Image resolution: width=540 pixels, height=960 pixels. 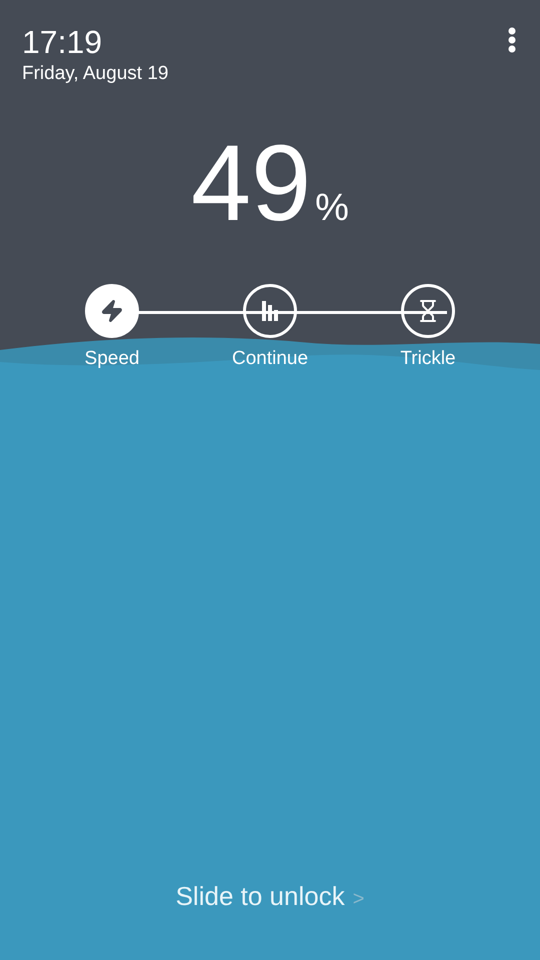 What do you see at coordinates (428, 359) in the screenshot?
I see `charge-mode-label: Trickle` at bounding box center [428, 359].